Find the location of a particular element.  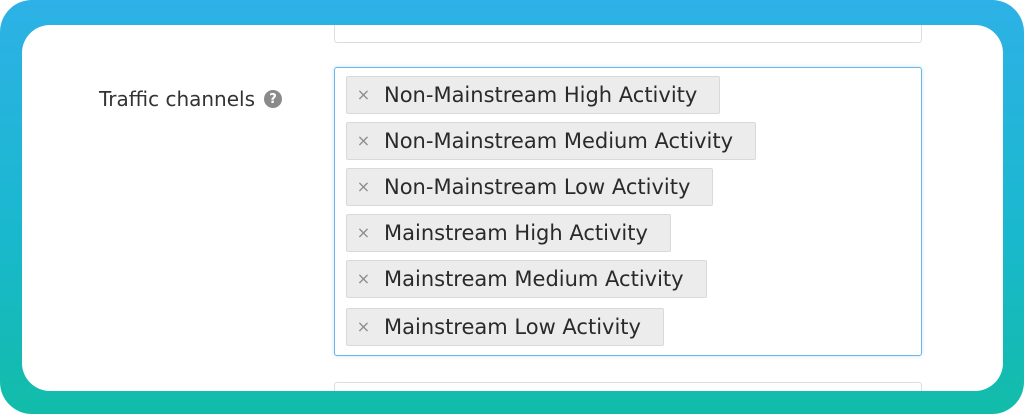

tag-label: Mainstream High Activity is located at coordinates (516, 232).